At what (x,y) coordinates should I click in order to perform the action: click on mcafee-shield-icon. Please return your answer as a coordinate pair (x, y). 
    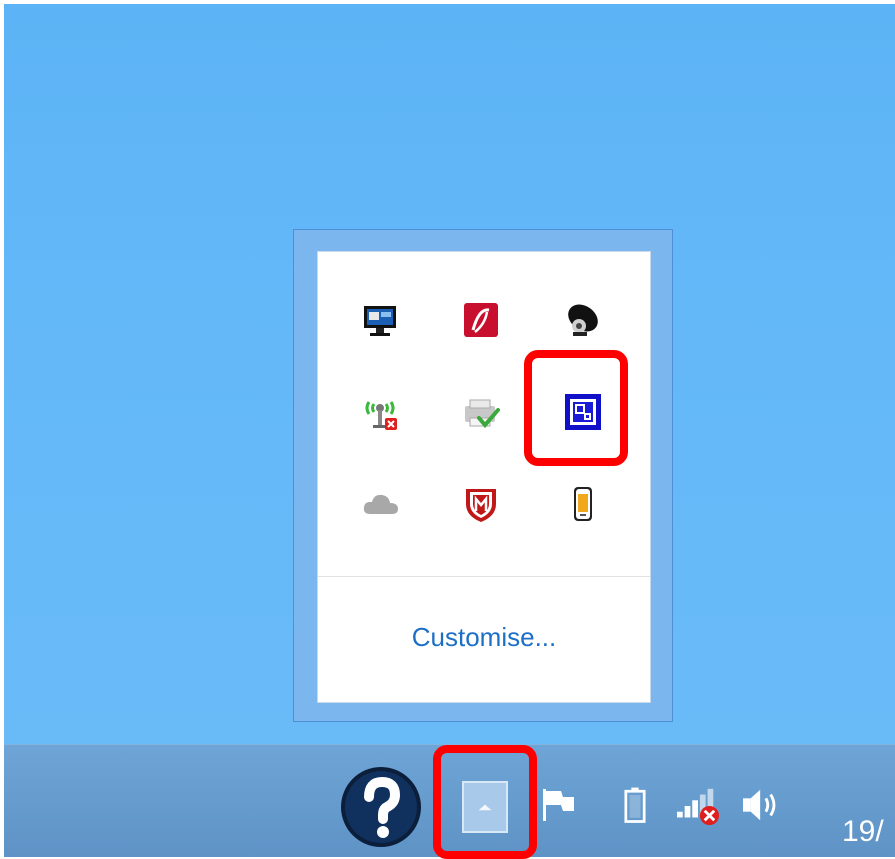
    Looking at the image, I should click on (481, 504).